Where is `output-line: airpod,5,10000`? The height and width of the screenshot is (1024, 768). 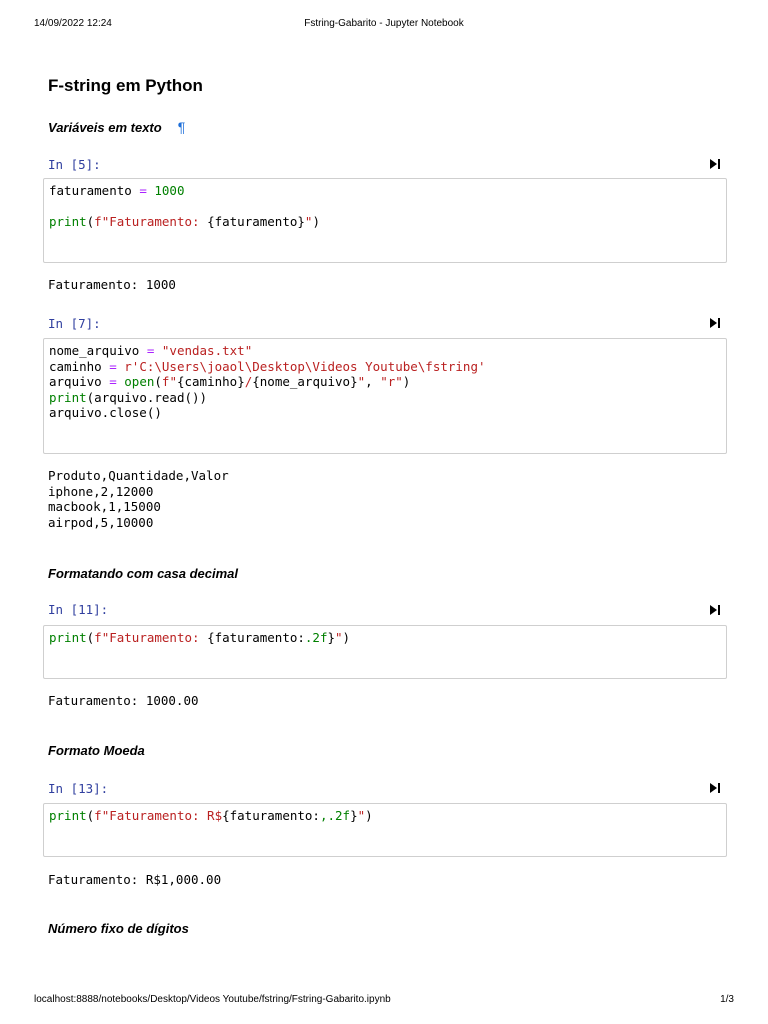 output-line: airpod,5,10000 is located at coordinates (101, 522).